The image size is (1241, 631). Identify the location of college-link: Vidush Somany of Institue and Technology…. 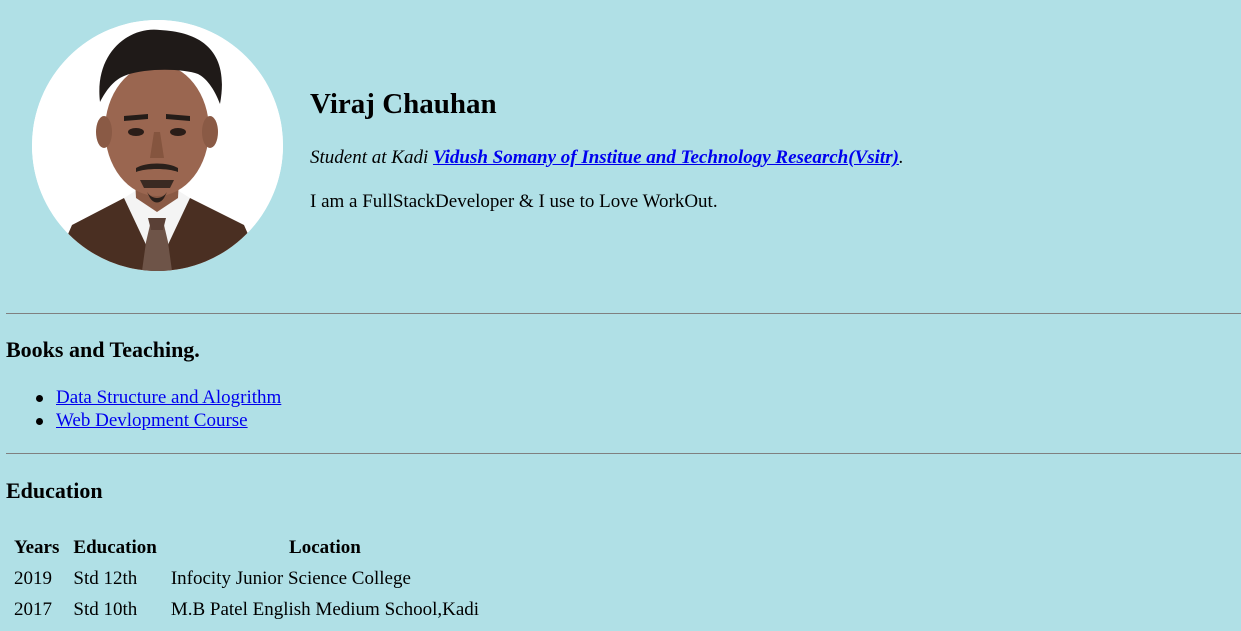
(666, 157).